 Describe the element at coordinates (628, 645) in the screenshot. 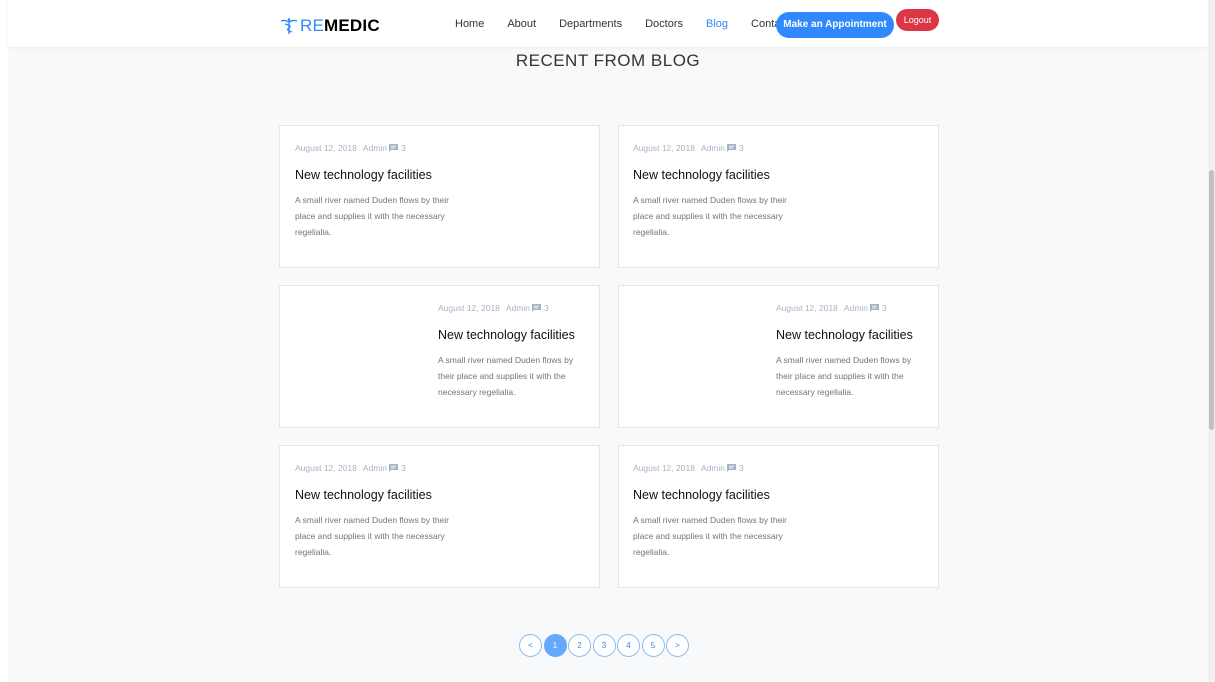

I see `pagination-page-4: 4` at that location.